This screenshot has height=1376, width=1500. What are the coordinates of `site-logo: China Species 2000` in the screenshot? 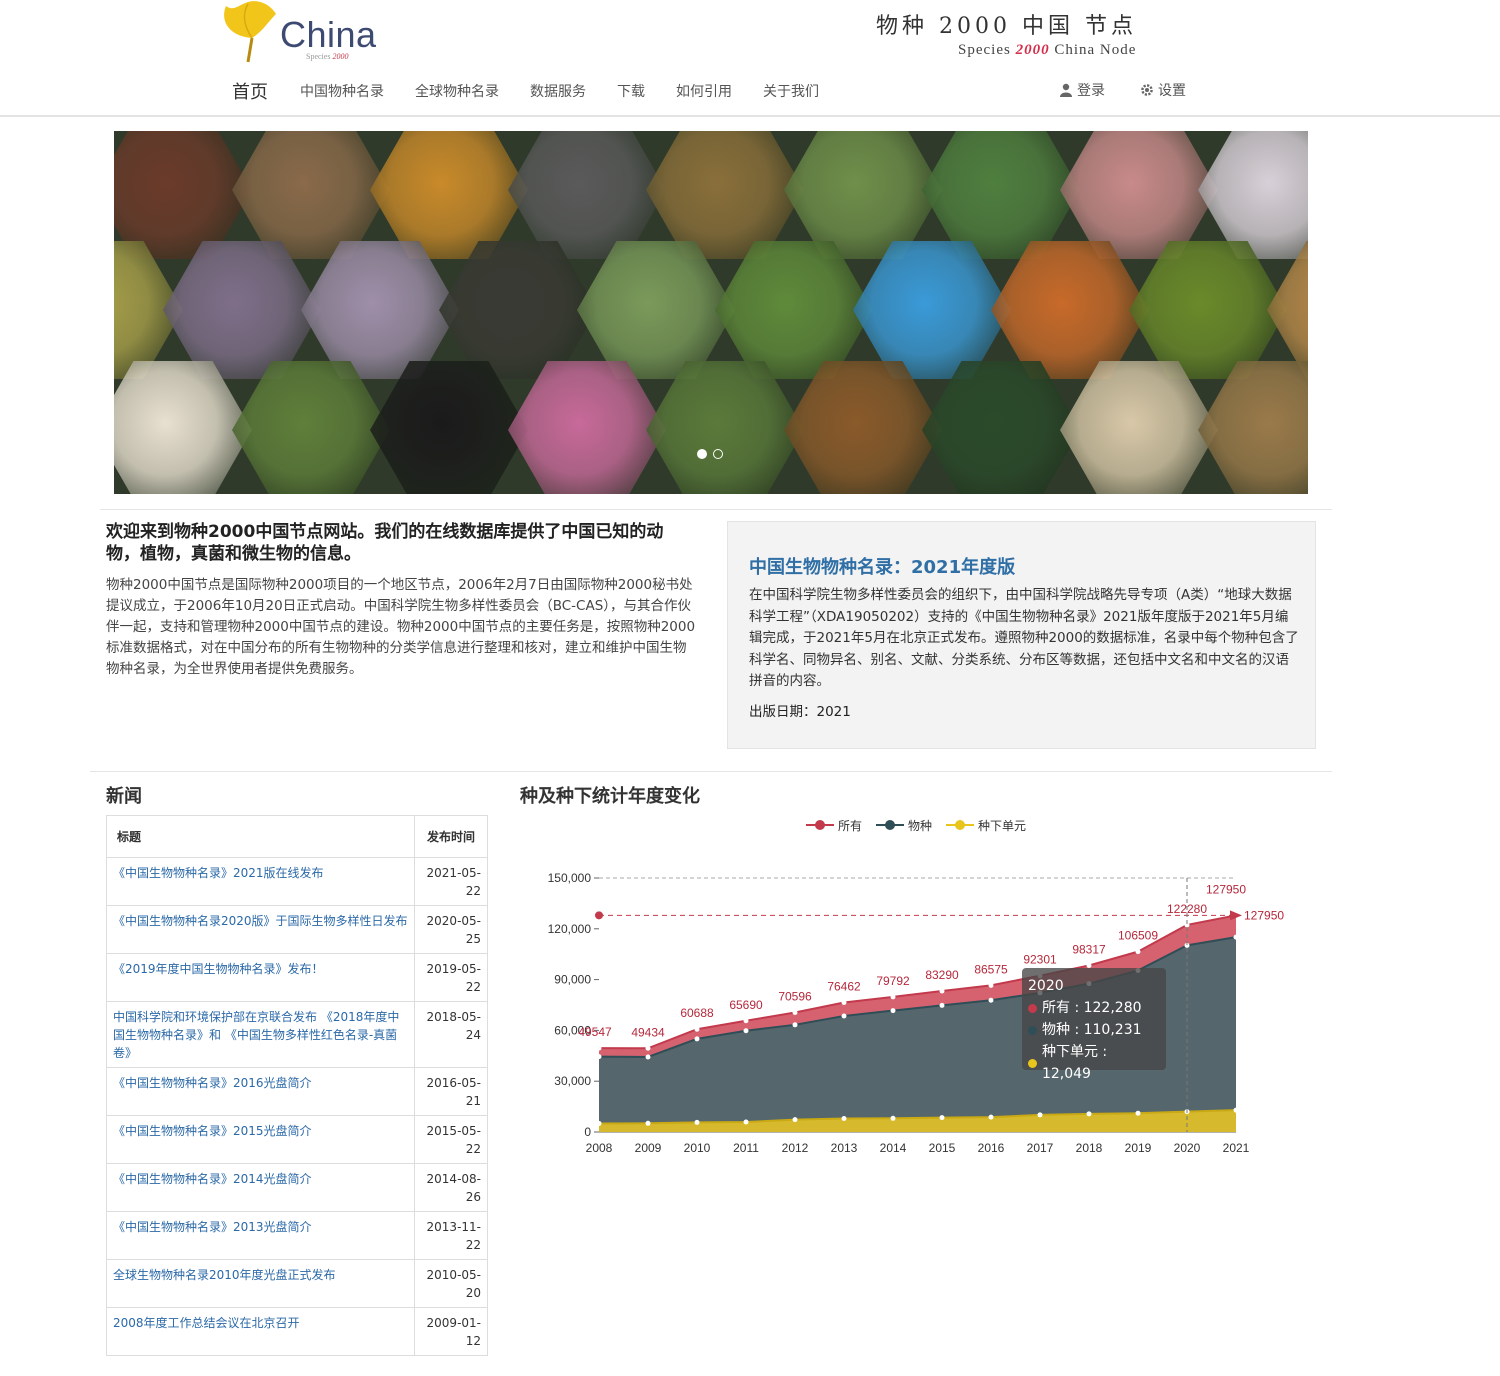 It's located at (303, 35).